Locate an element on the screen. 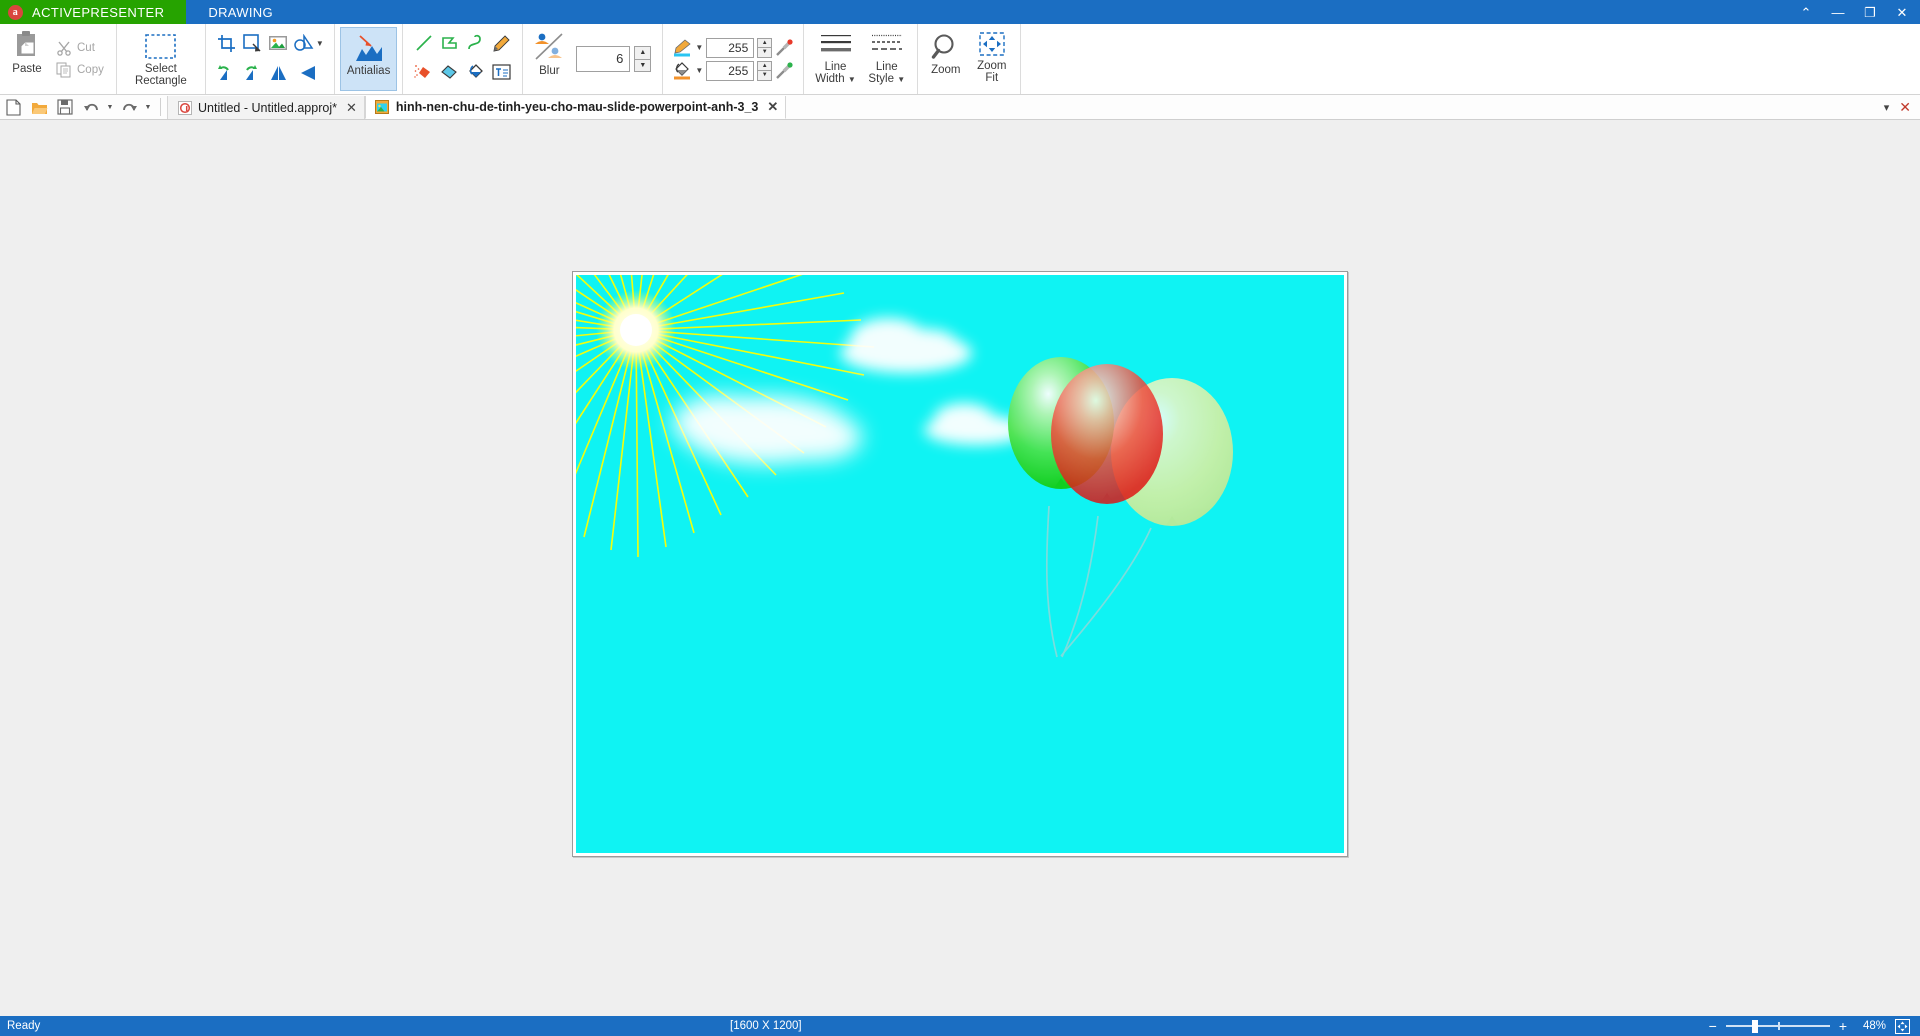 This screenshot has height=1036, width=1920. app-tab-activepresenter: a ACTIVEPRESENTER is located at coordinates (93, 12).